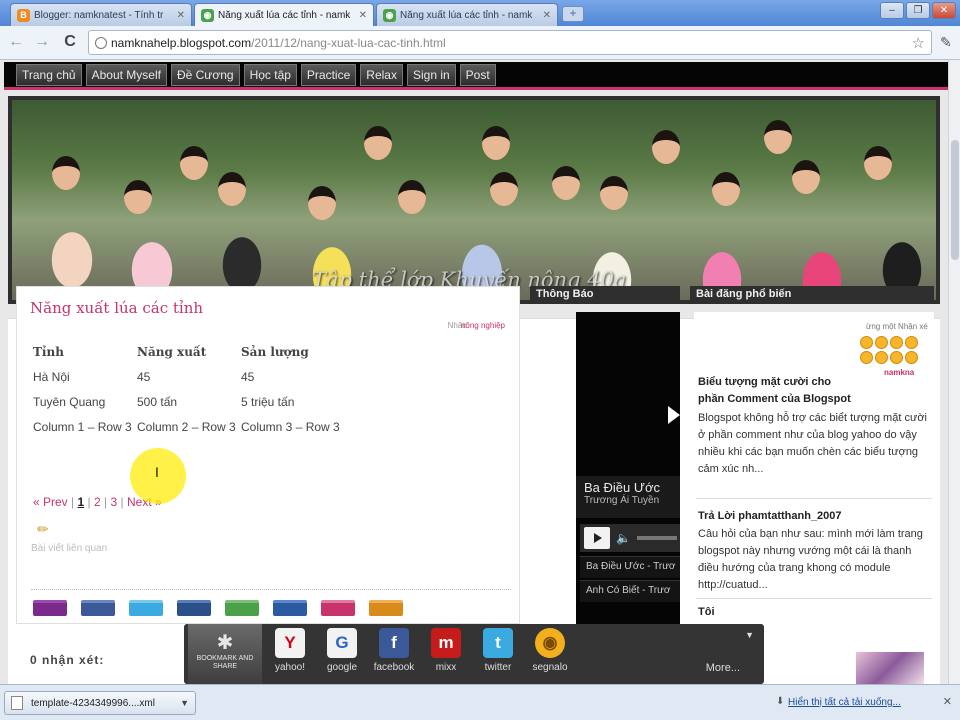 This screenshot has height=720, width=960. Describe the element at coordinates (892, 10) in the screenshot. I see `minimize-button: –` at that location.